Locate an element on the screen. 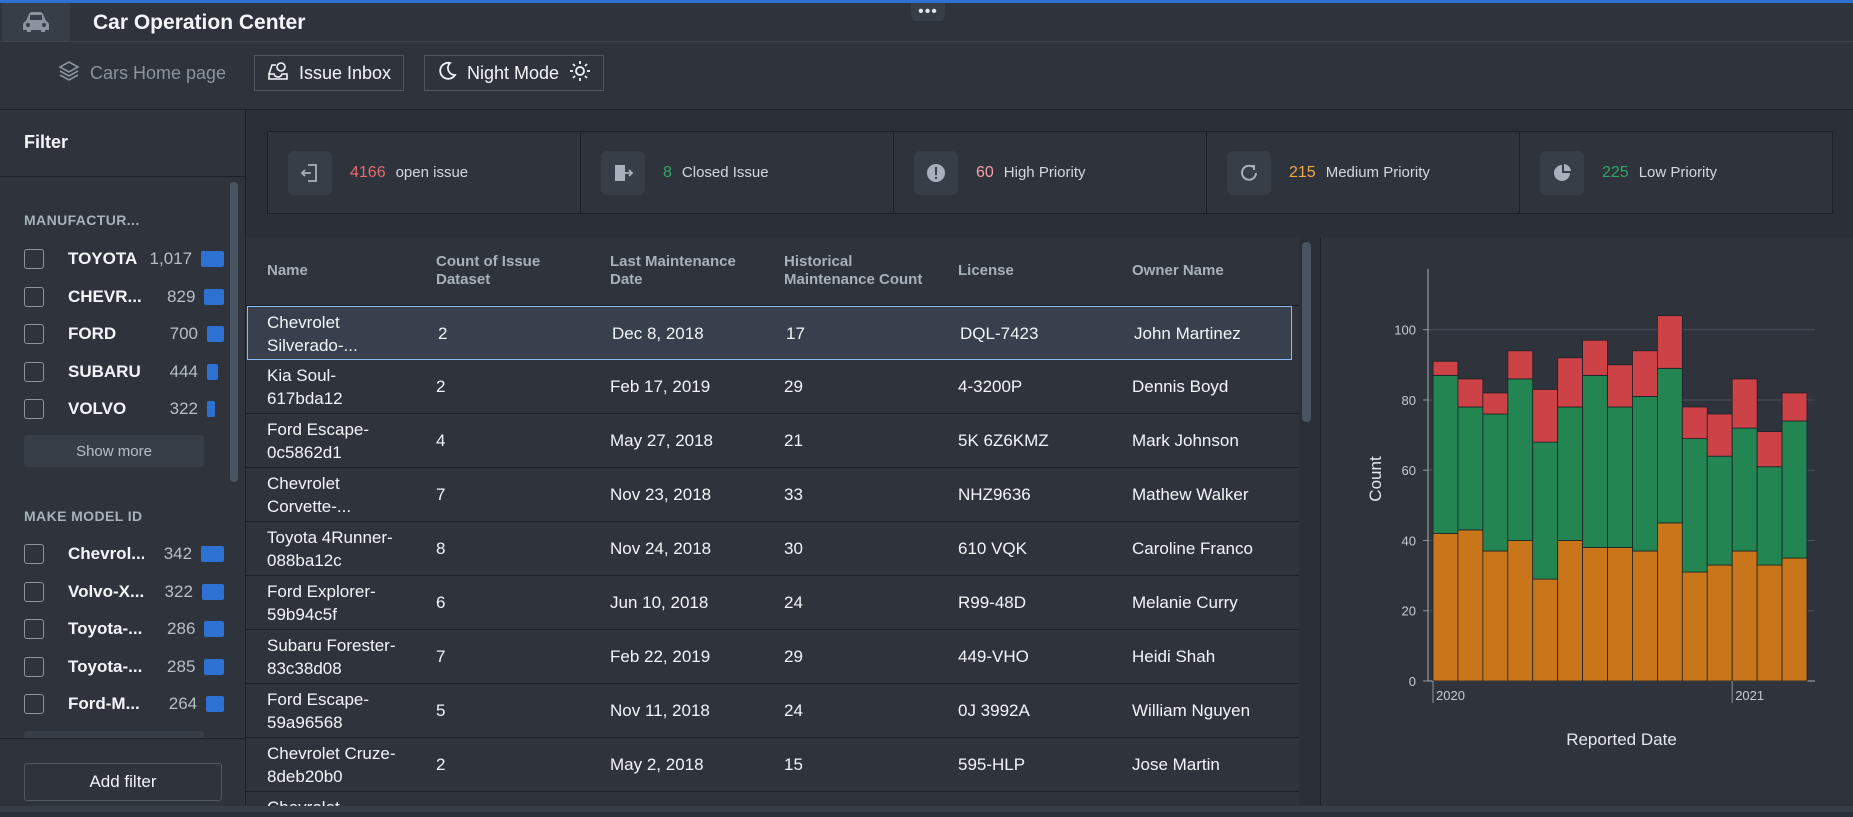  cell-issue-count: 7 is located at coordinates (441, 656).